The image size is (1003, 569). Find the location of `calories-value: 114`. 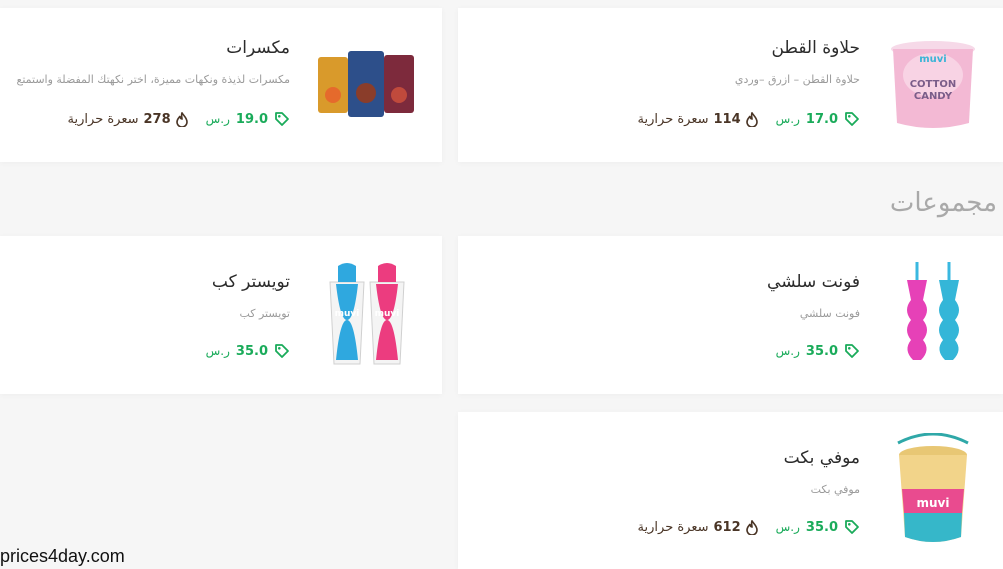

calories-value: 114 is located at coordinates (727, 119).